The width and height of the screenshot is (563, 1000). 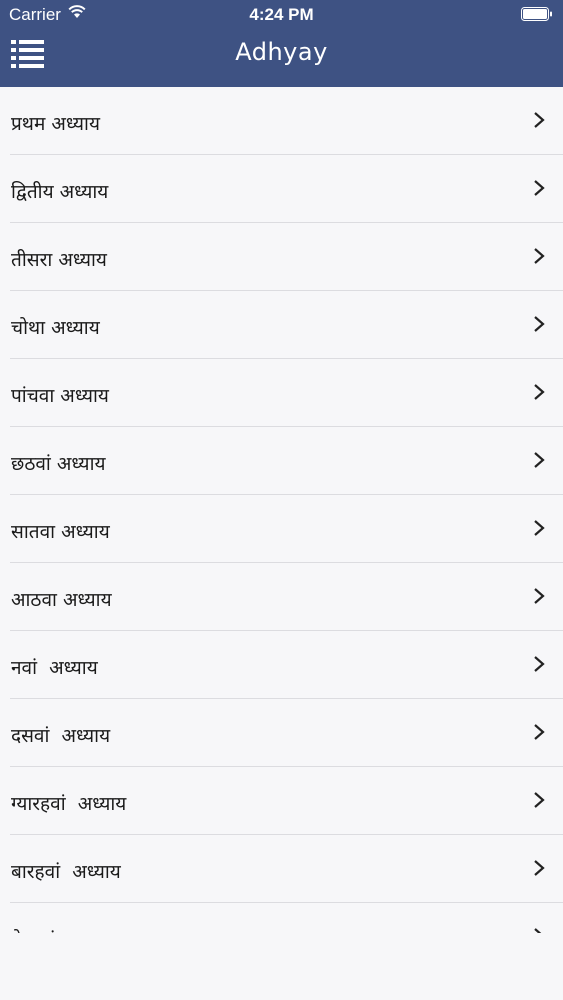 What do you see at coordinates (60, 192) in the screenshot?
I see `chapter-label: द्वितीय अध्याय` at bounding box center [60, 192].